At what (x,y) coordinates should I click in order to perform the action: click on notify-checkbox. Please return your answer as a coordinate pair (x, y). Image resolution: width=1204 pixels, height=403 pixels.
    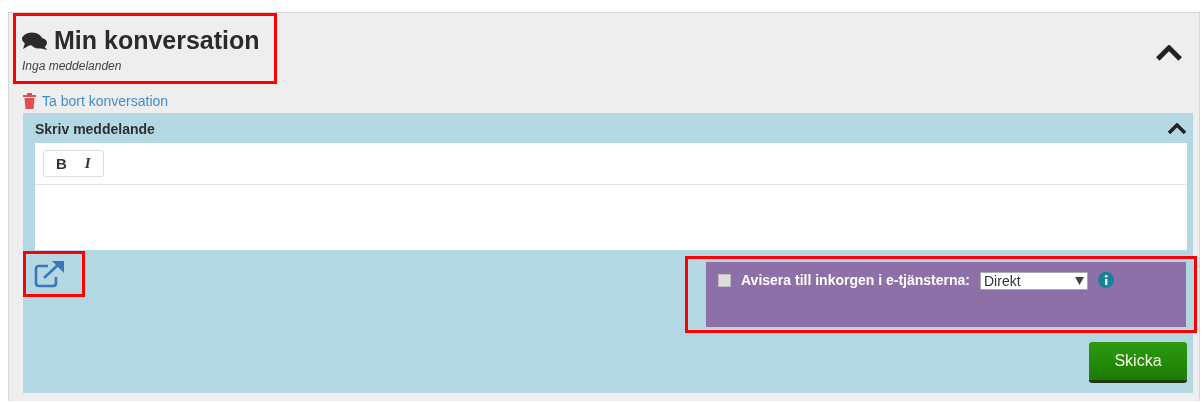
    Looking at the image, I should click on (724, 280).